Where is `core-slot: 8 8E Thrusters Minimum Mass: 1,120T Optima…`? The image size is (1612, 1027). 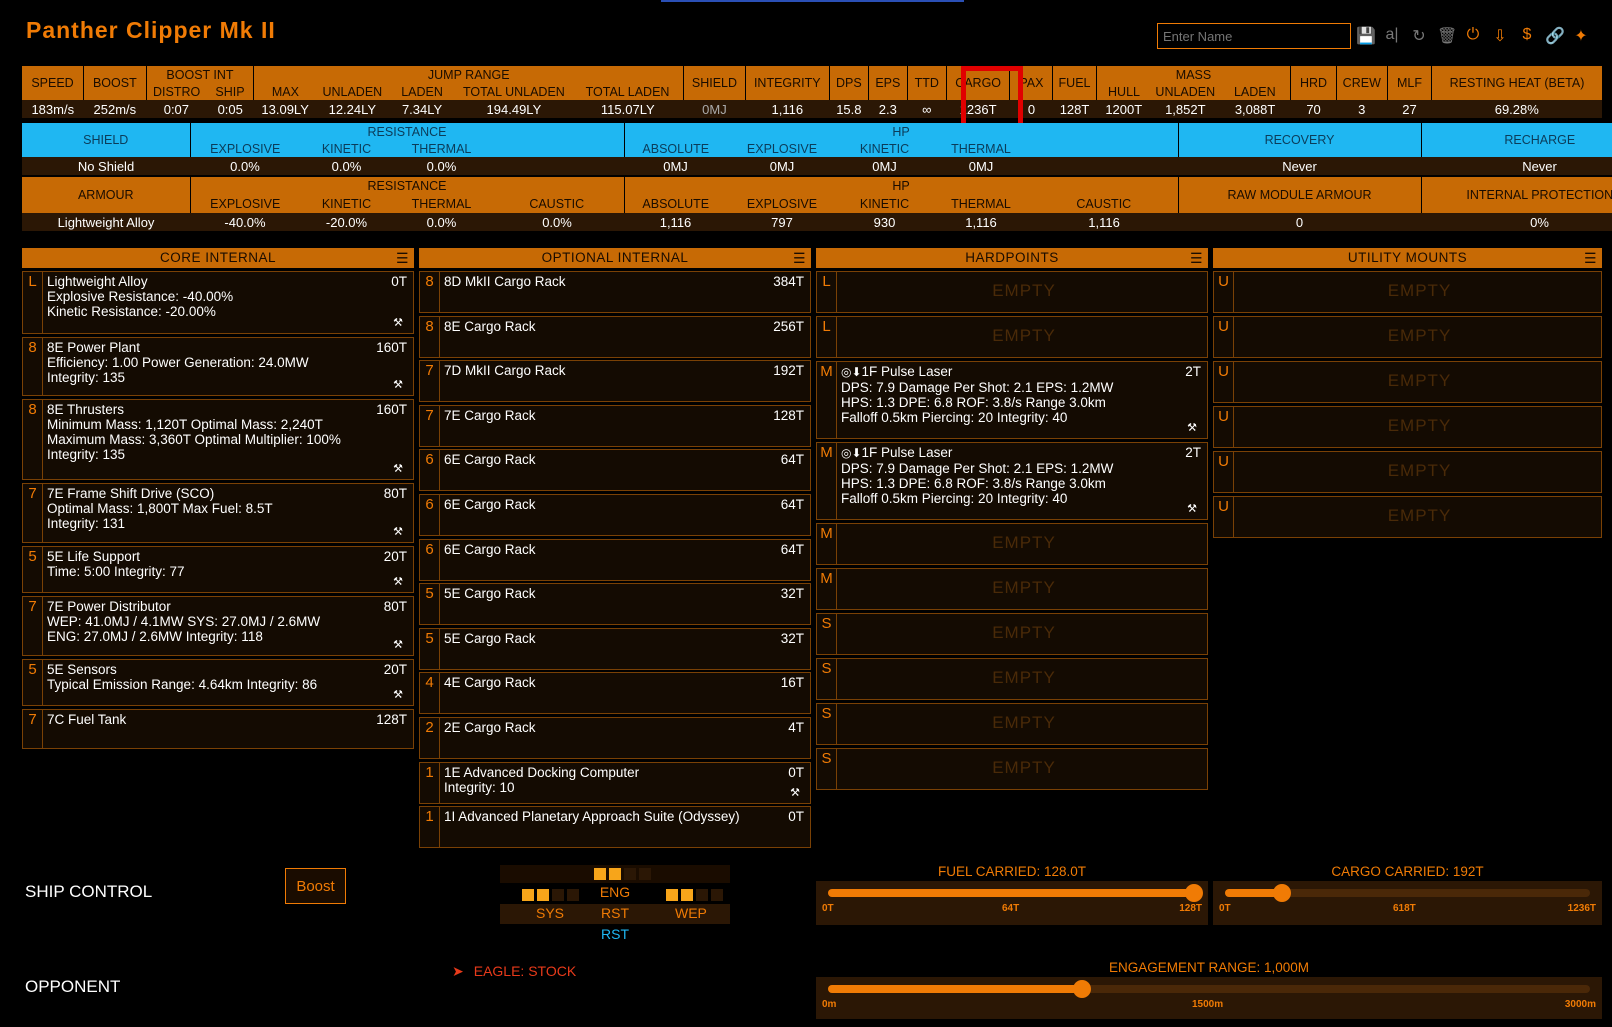 core-slot: 8 8E Thrusters Minimum Mass: 1,120T Optima… is located at coordinates (218, 439).